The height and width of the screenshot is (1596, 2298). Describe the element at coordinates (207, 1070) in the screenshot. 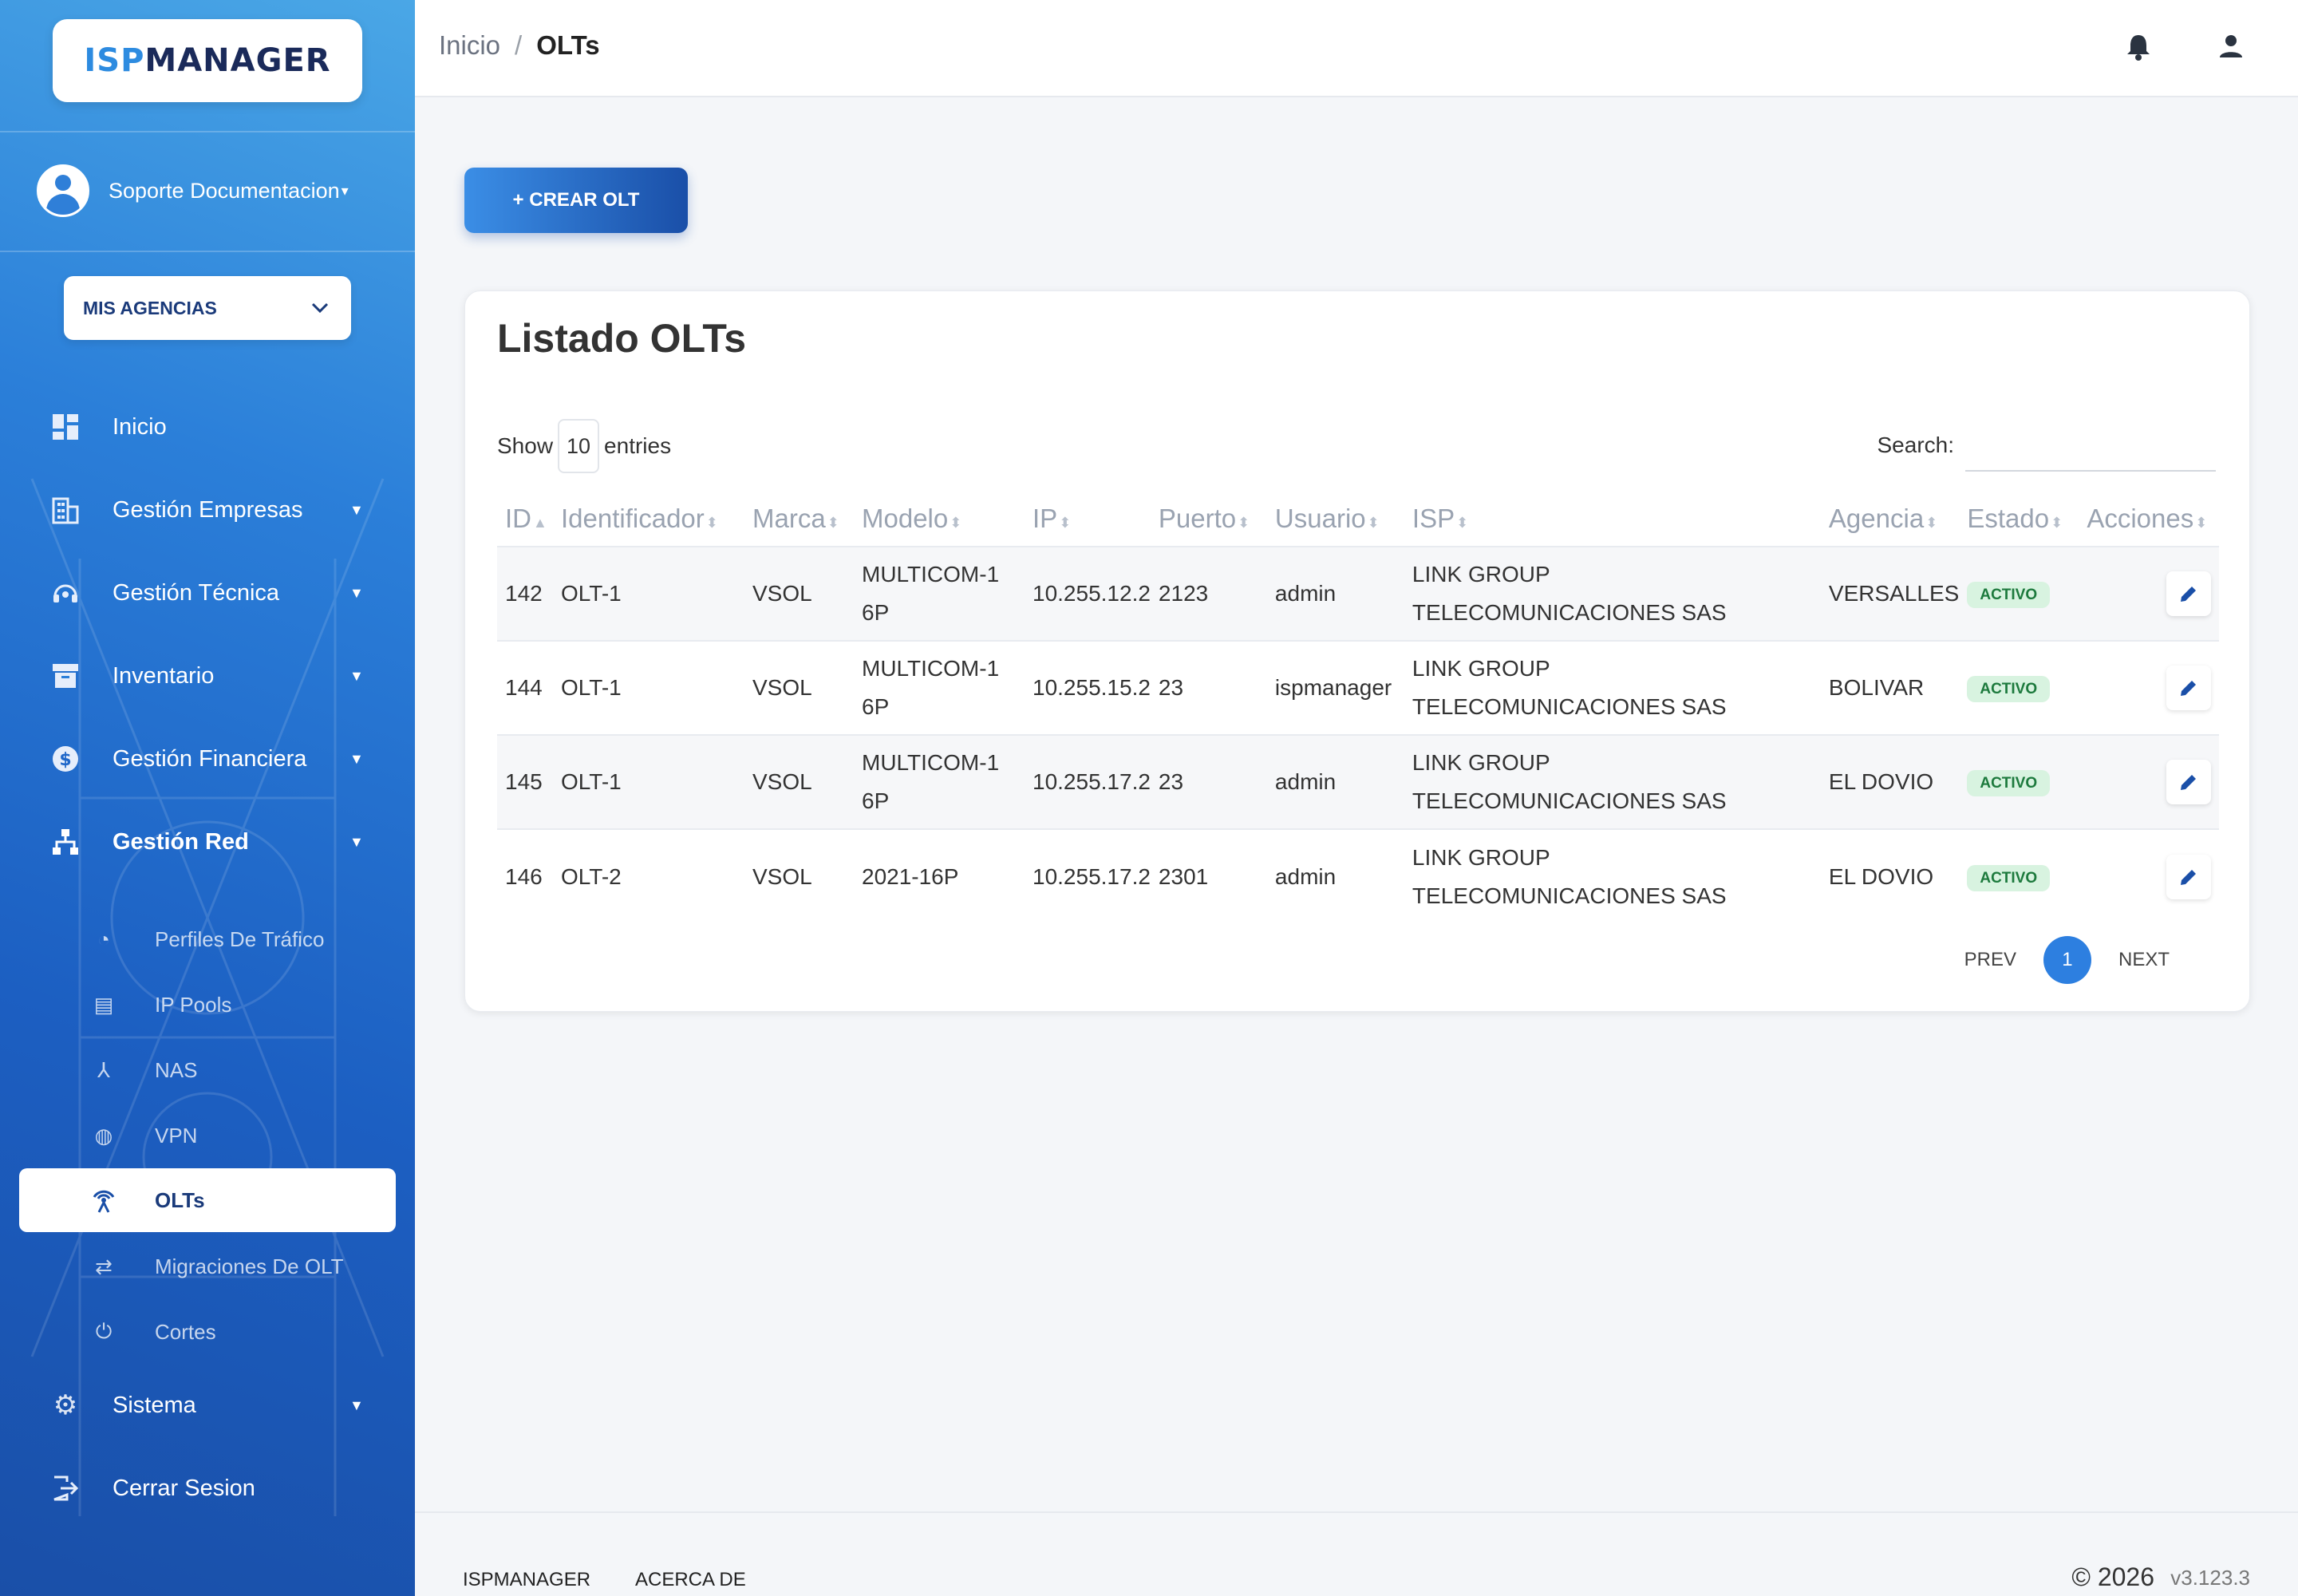

I see `subnav-item-nas: ⅄ NAS` at that location.